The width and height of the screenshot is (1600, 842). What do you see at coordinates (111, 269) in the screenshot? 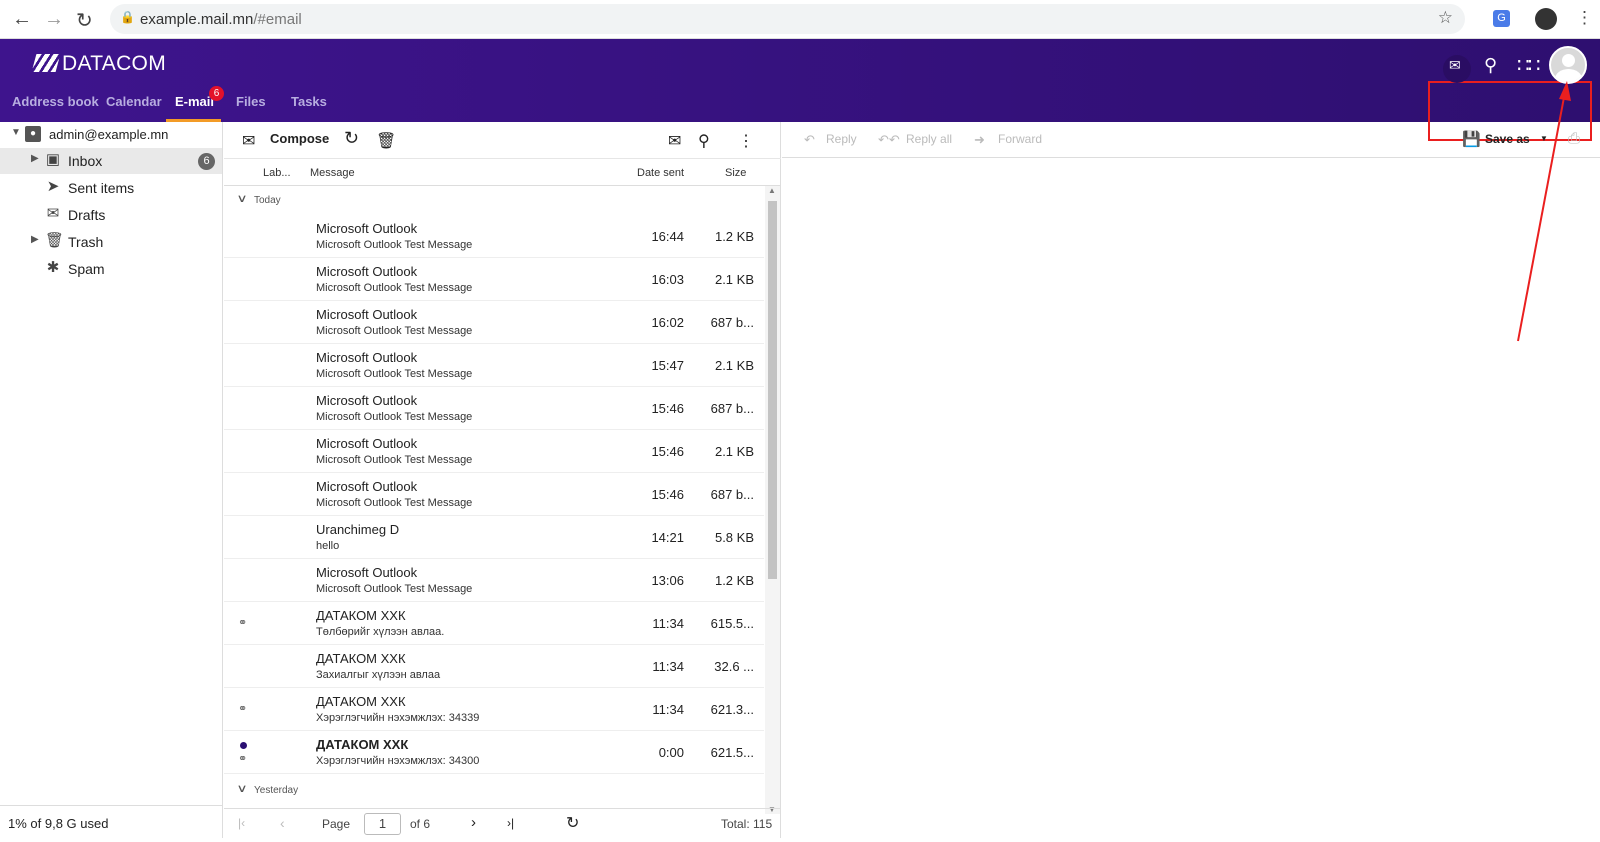
I see `folder-spam: ✱ Spam` at bounding box center [111, 269].